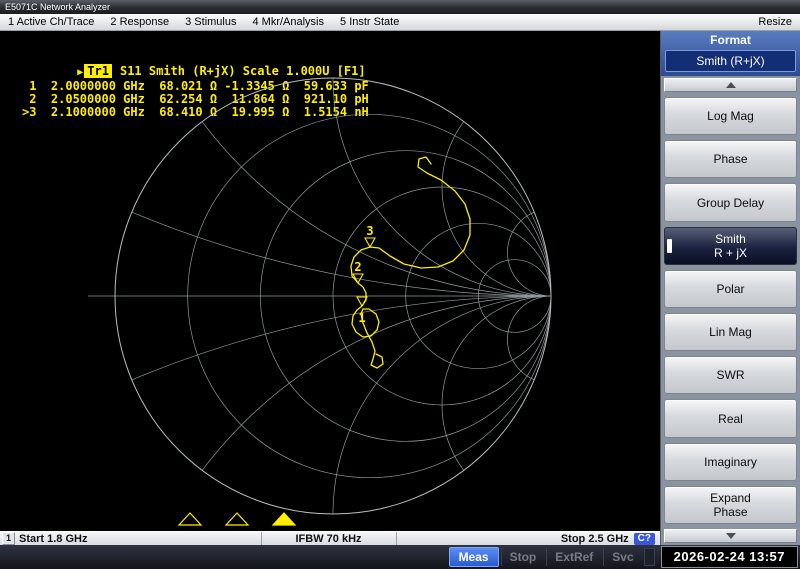 Image resolution: width=800 pixels, height=569 pixels. What do you see at coordinates (729, 557) in the screenshot?
I see `datetime-display: 2026-02-24 13:57` at bounding box center [729, 557].